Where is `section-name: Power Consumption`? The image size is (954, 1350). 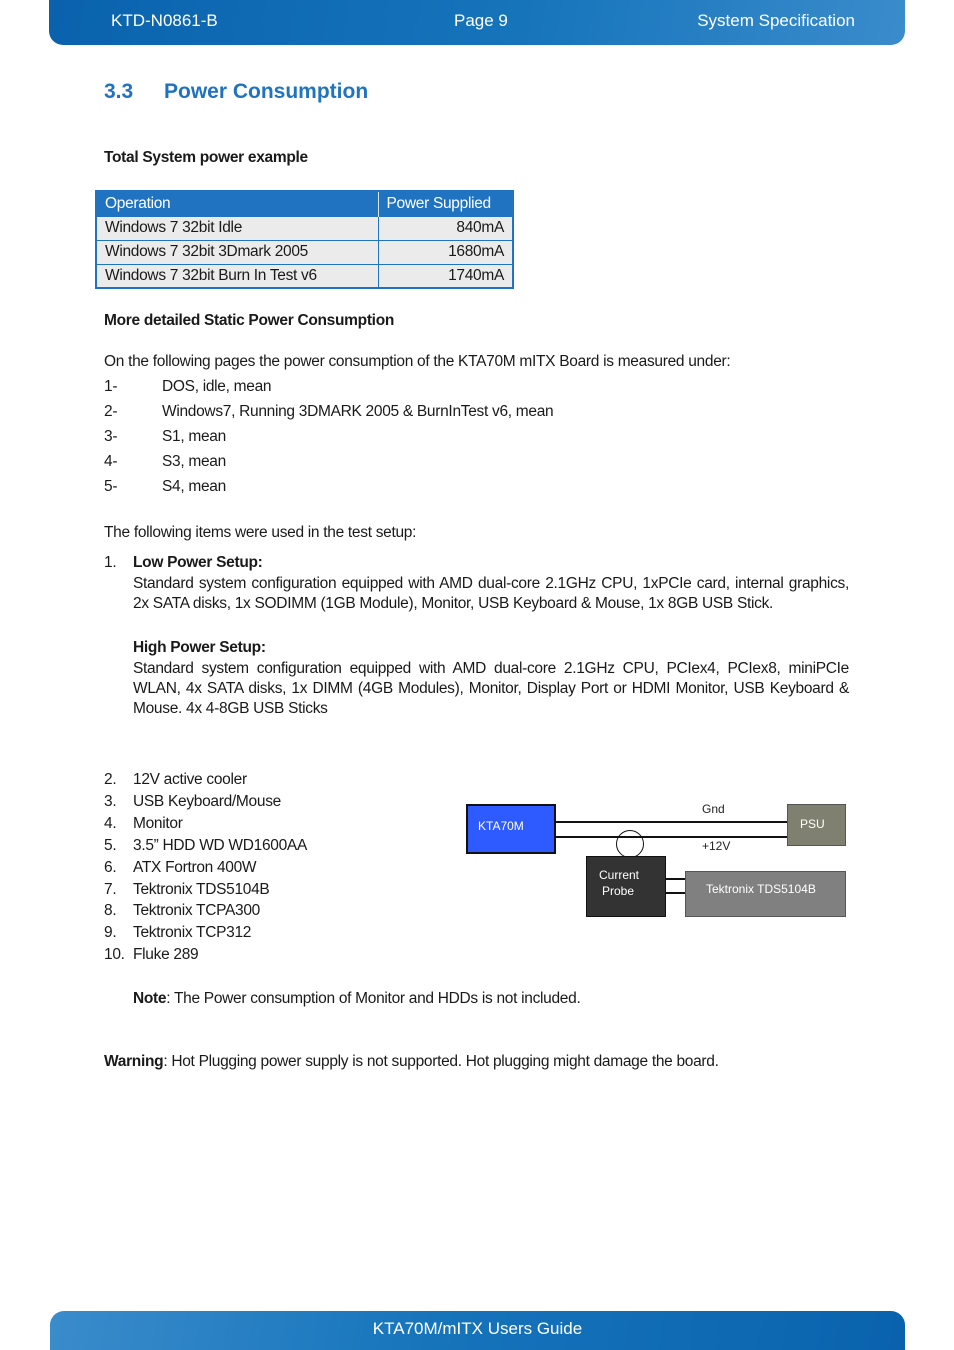
section-name: Power Consumption is located at coordinates (266, 91).